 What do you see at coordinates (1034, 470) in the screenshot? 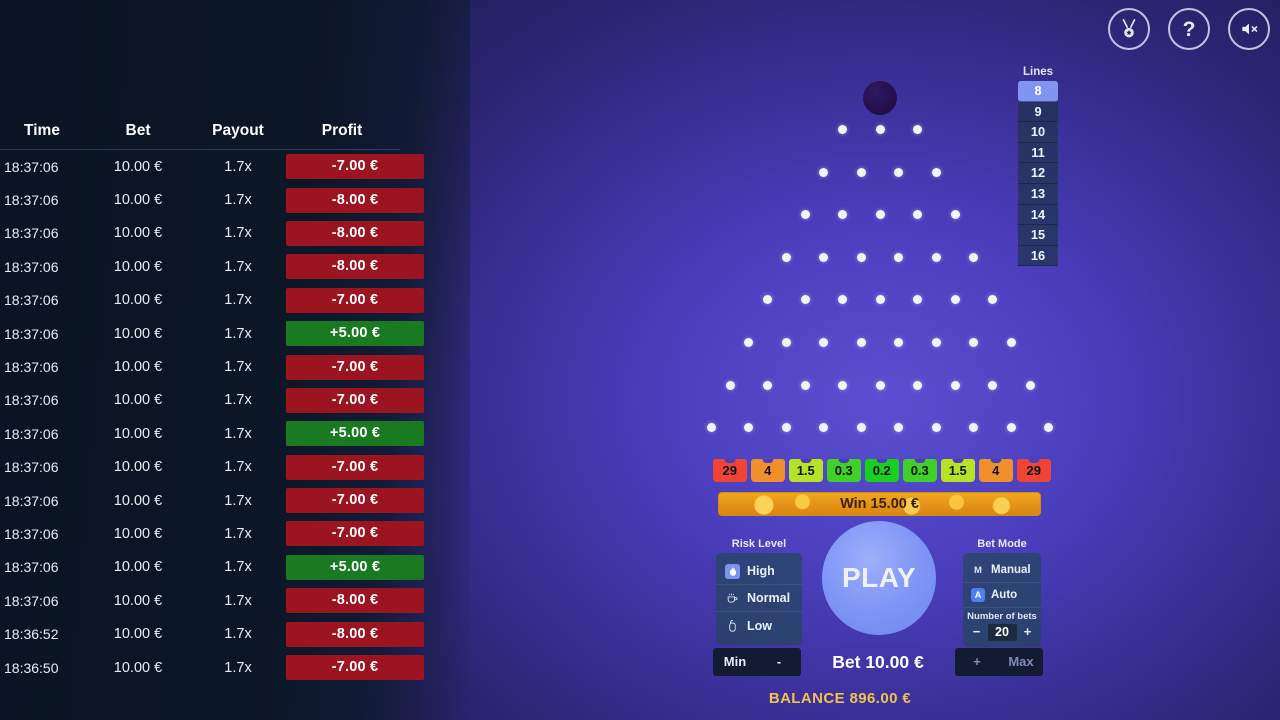
I see `multiplier-cell: 29` at bounding box center [1034, 470].